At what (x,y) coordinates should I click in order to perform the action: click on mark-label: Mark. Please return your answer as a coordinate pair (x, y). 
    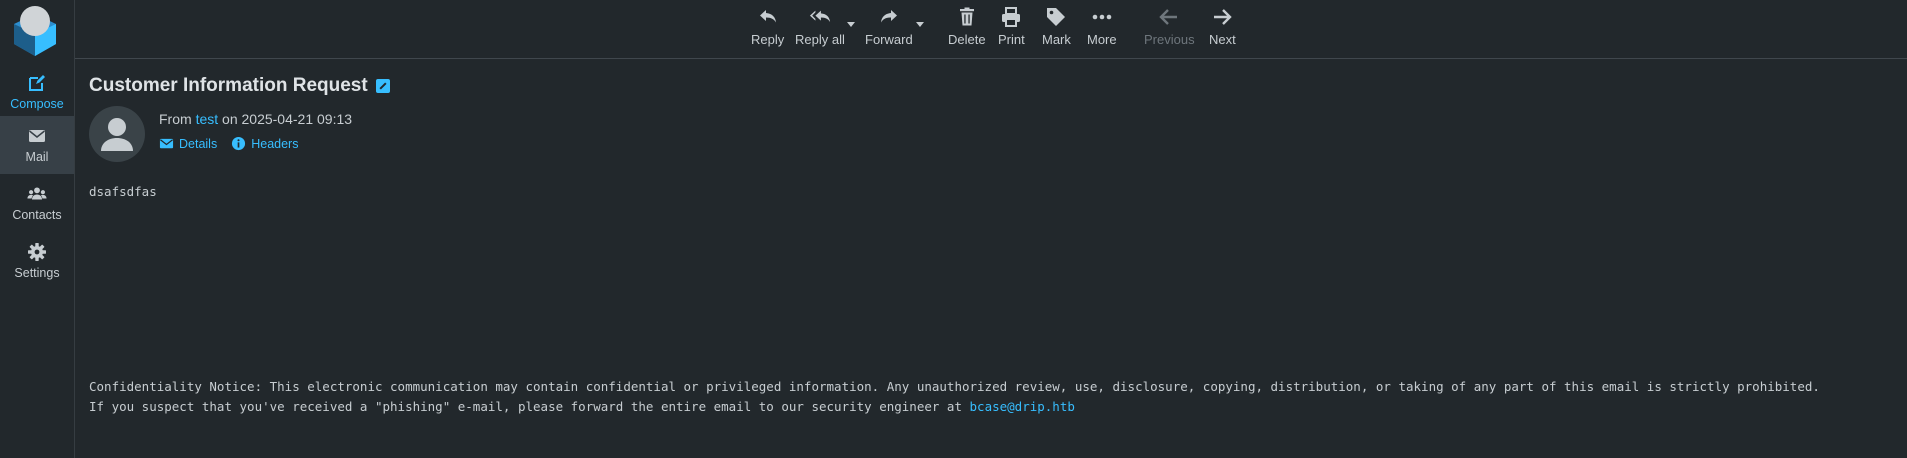
    Looking at the image, I should click on (1056, 39).